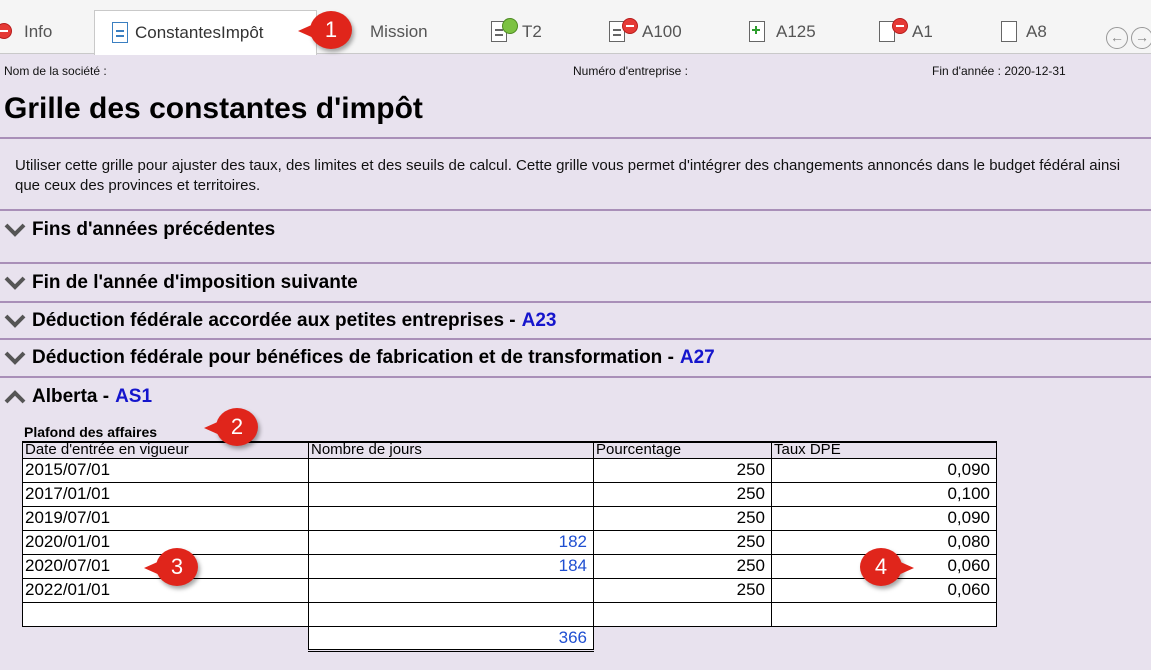 Image resolution: width=1151 pixels, height=670 pixels. I want to click on arrow-right-icon: →, so click(1141, 38).